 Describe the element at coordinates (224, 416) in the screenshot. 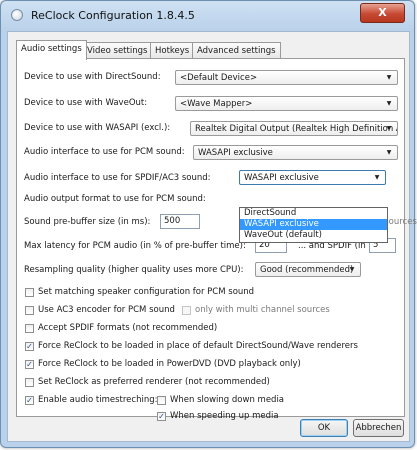

I see `speeding-up-label: When speeding up media` at that location.